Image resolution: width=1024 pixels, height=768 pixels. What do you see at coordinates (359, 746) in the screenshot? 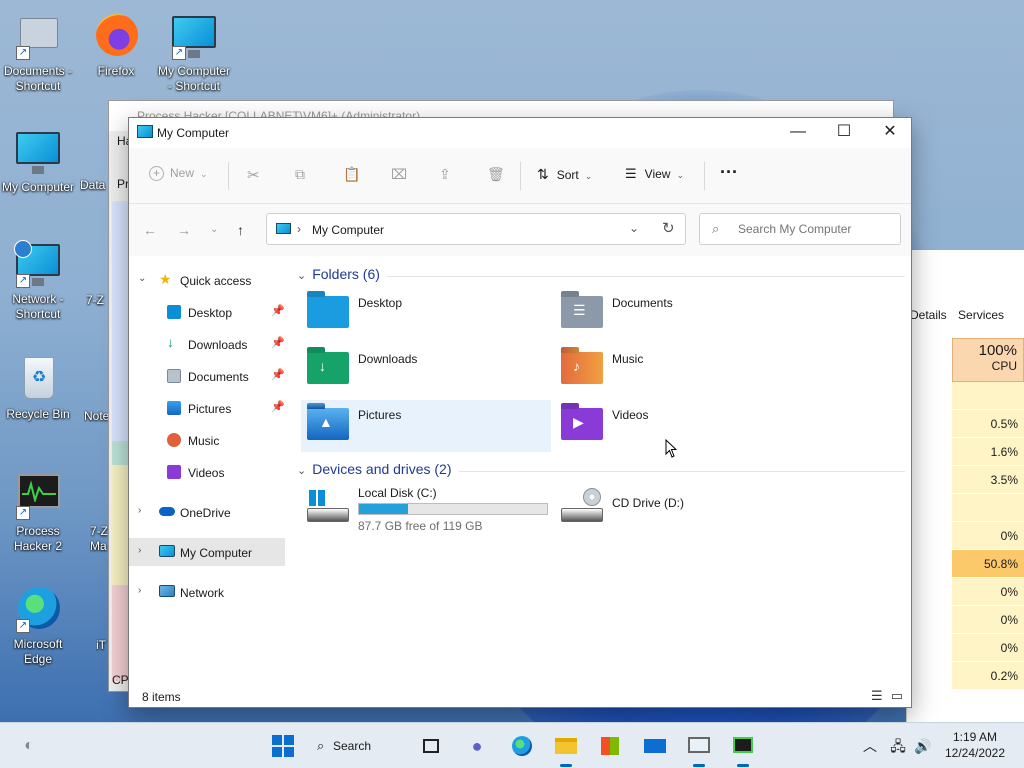
I see `taskbar-search-button: ⌕ Search` at bounding box center [359, 746].